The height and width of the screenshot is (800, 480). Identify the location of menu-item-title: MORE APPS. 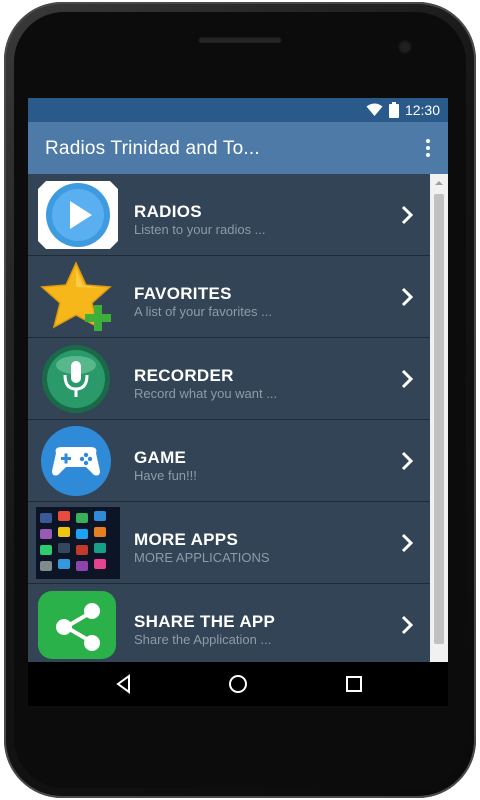
(186, 539).